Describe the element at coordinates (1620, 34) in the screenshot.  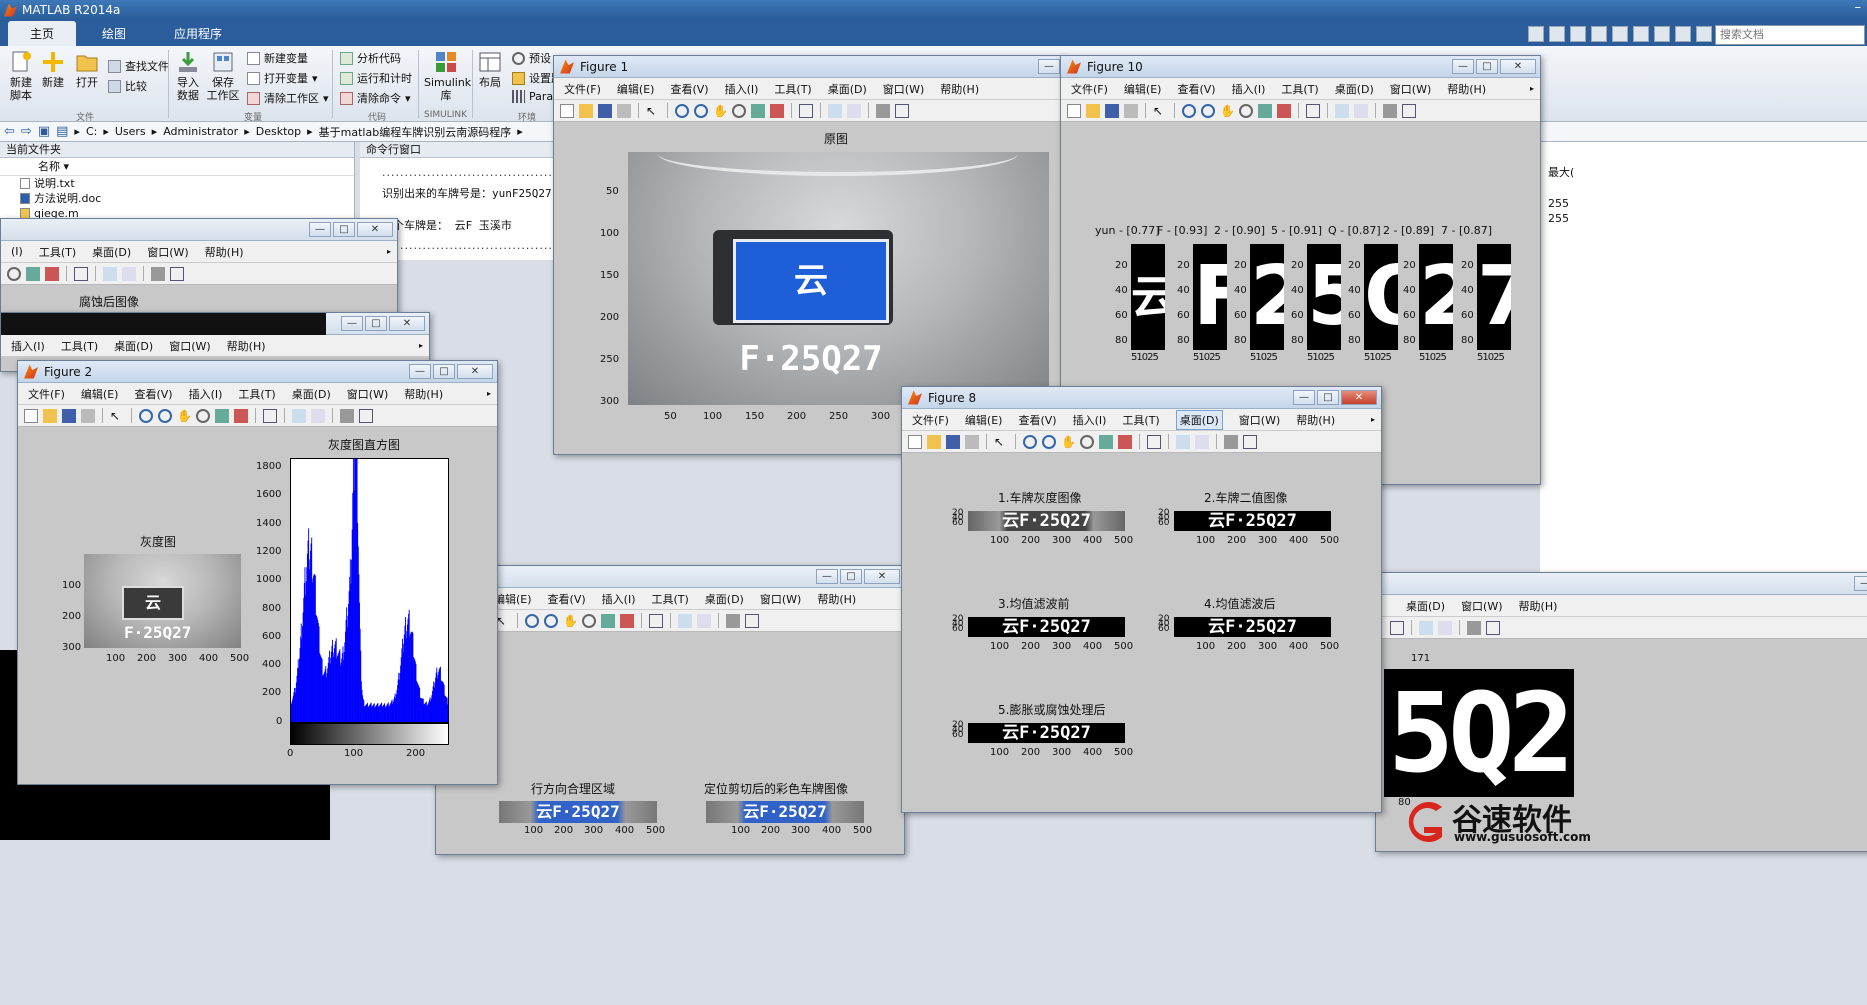
I see `quick-undo-icon` at that location.